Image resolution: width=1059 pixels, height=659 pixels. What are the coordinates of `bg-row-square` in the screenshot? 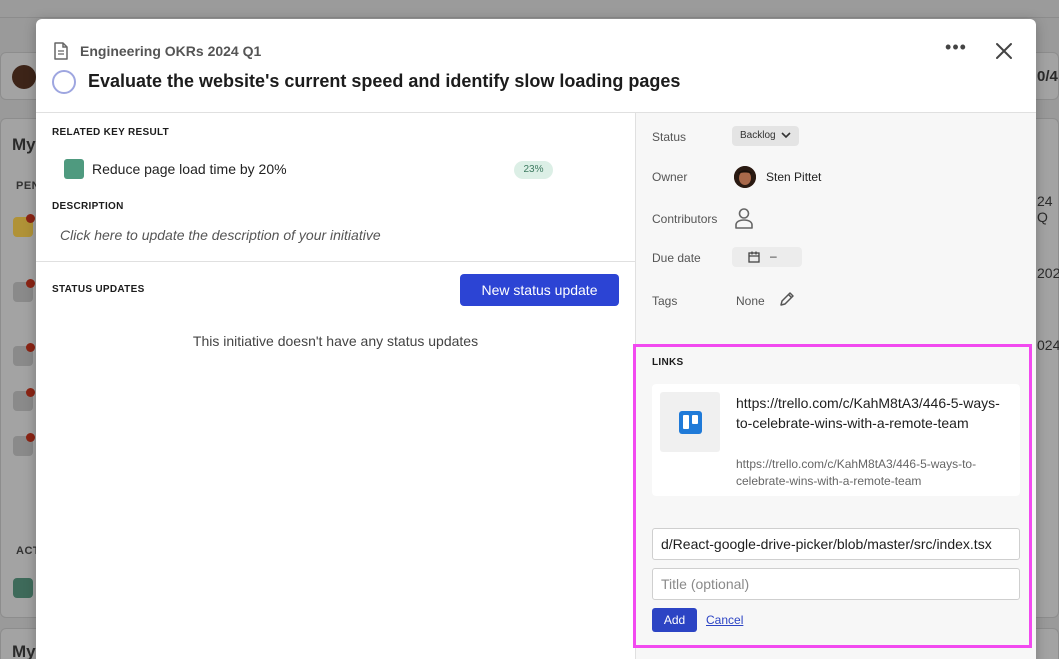 It's located at (23, 588).